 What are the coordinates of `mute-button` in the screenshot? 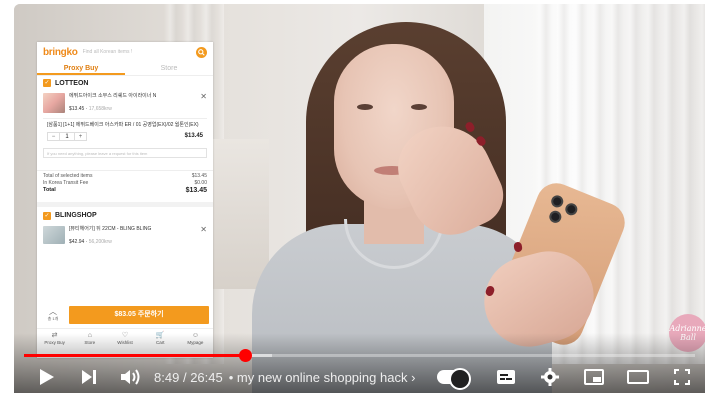 It's located at (131, 377).